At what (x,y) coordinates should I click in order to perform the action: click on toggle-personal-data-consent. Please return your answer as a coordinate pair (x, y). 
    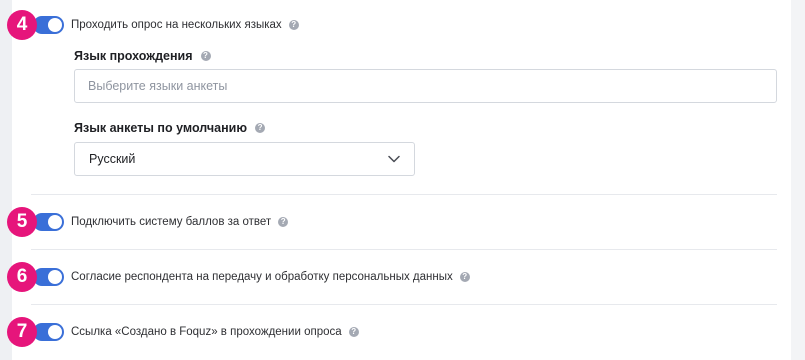
    Looking at the image, I should click on (48, 277).